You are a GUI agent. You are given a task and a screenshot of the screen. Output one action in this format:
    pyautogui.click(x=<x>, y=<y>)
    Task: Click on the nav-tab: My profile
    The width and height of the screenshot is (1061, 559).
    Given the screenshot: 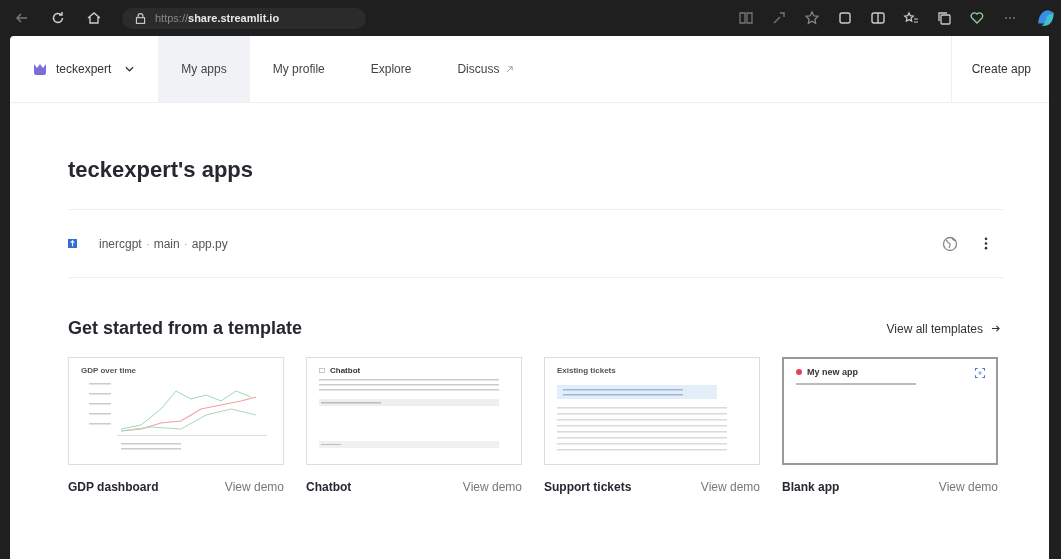 What is the action you would take?
    pyautogui.click(x=298, y=69)
    